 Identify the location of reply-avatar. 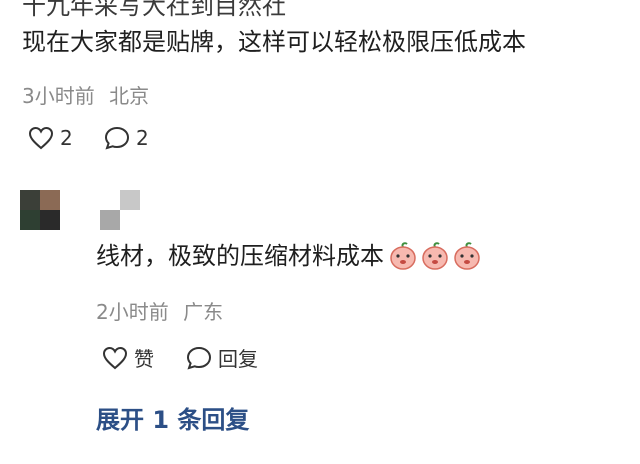
(120, 210).